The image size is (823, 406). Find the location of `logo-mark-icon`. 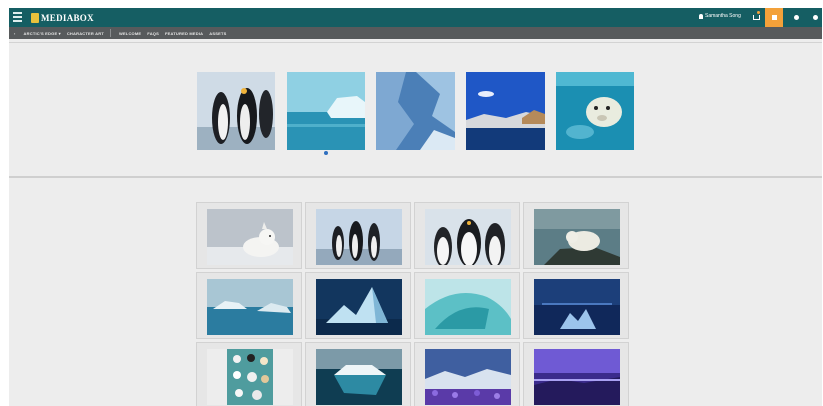

logo-mark-icon is located at coordinates (35, 17).